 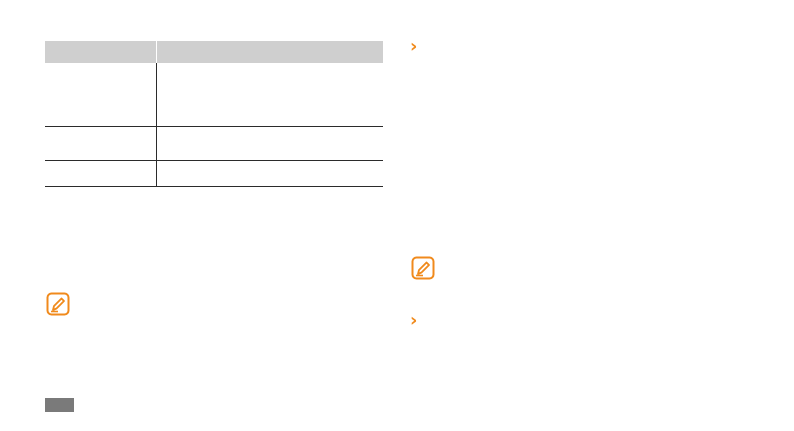 I want to click on table-header, so click(x=214, y=52).